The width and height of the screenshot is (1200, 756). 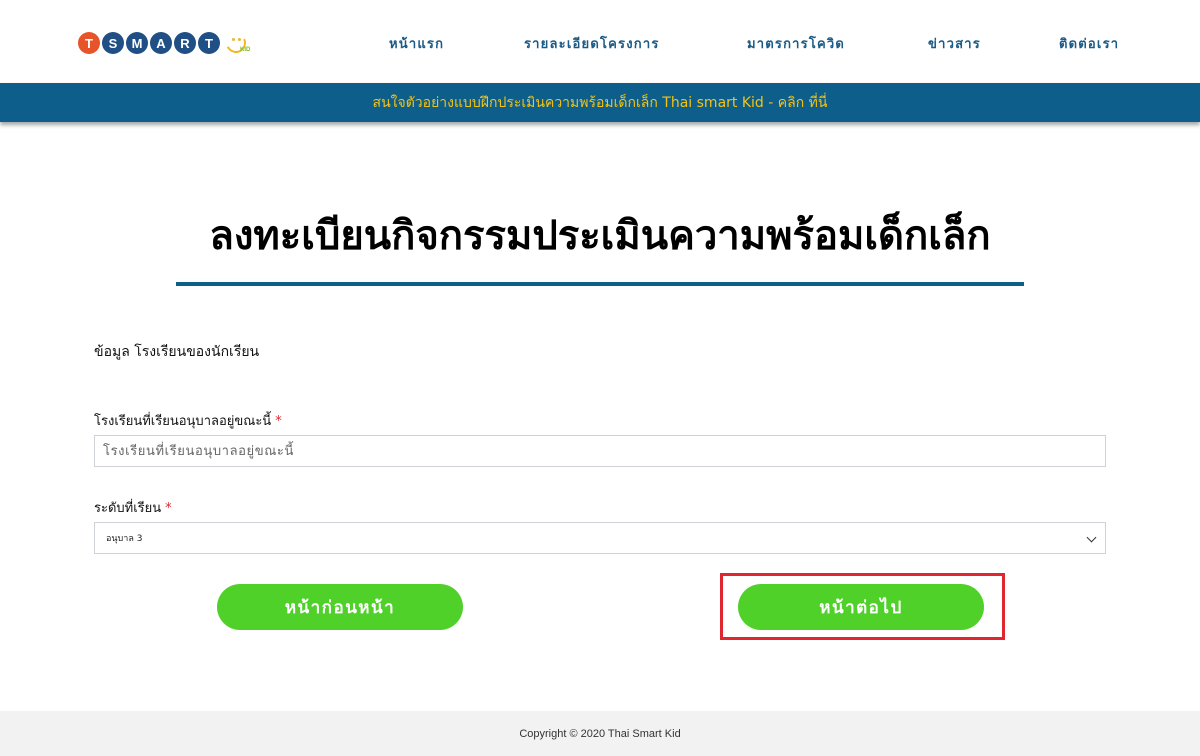 What do you see at coordinates (954, 43) in the screenshot?
I see `nav-item-news: ข่าวสาร` at bounding box center [954, 43].